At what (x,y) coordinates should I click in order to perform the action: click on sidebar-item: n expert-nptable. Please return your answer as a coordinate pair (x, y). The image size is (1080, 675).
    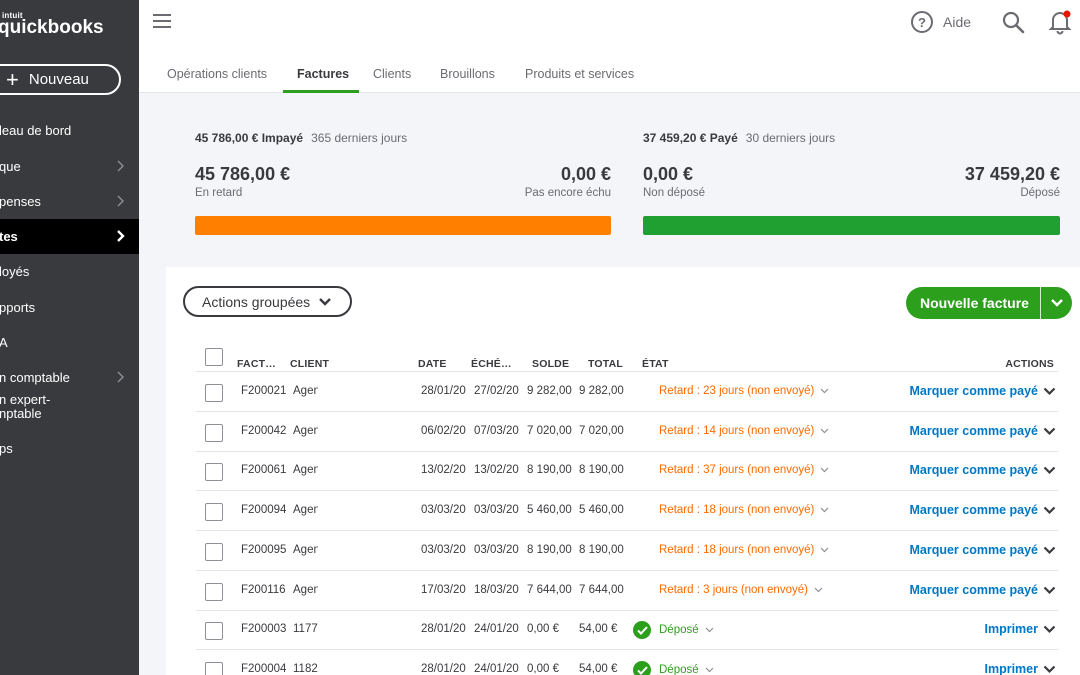
    Looking at the image, I should click on (69, 407).